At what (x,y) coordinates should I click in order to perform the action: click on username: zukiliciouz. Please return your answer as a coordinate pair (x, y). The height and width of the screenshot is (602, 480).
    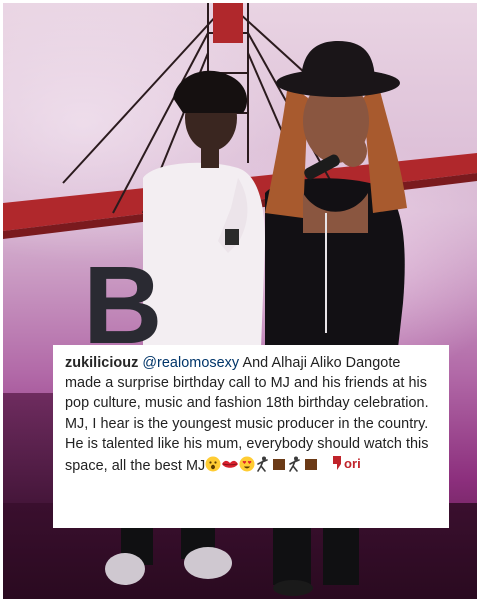
    Looking at the image, I should click on (101, 363).